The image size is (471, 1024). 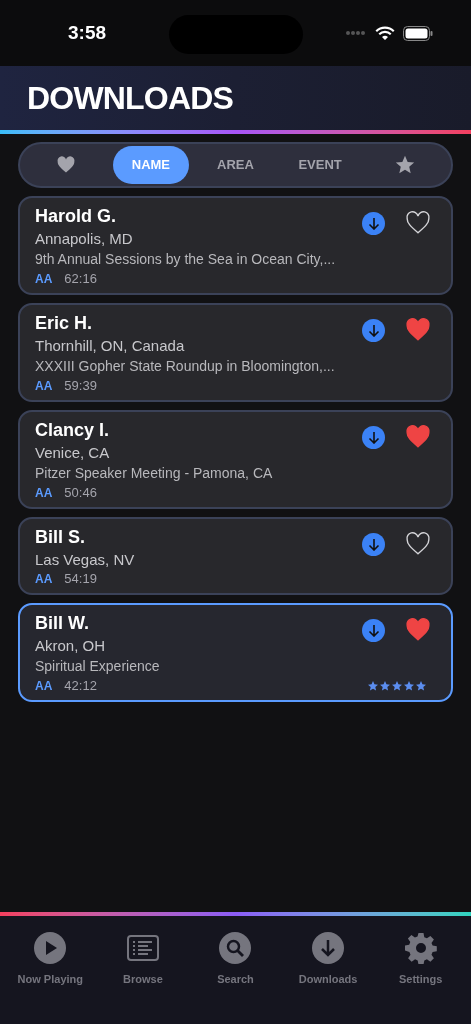 I want to click on tab-bar-item: Now Playing, so click(x=50, y=960).